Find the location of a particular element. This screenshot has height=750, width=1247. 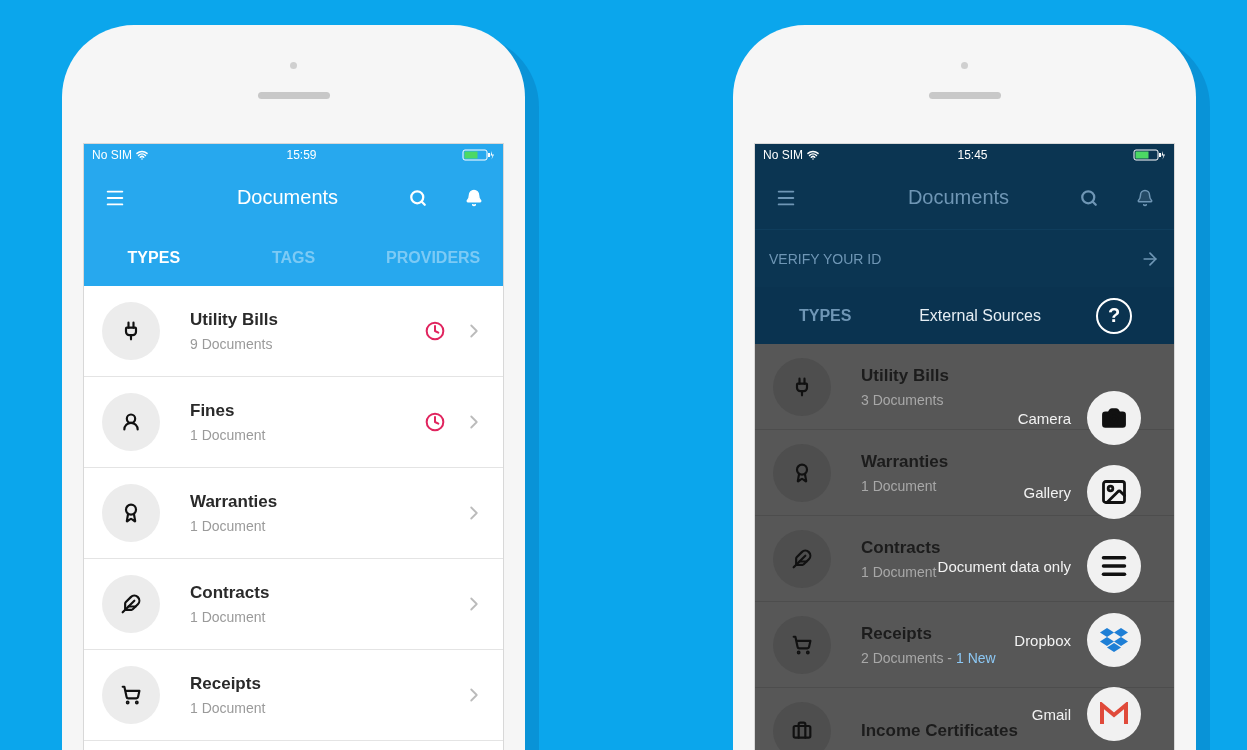

help-button: ? is located at coordinates (1114, 315).